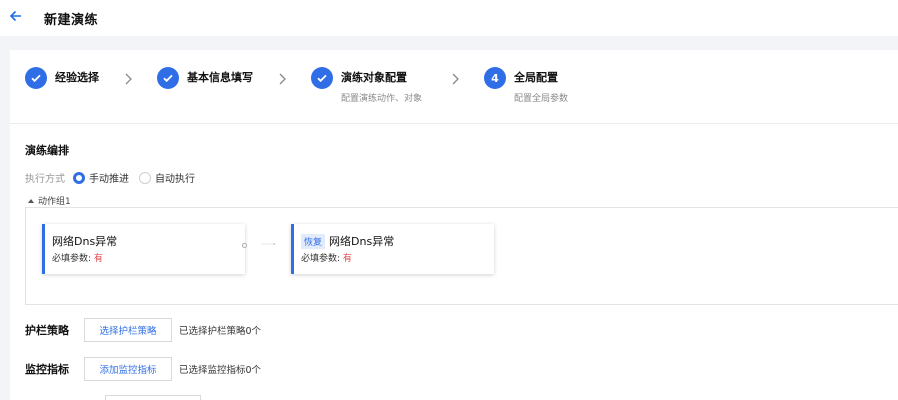 This screenshot has width=898, height=400. What do you see at coordinates (175, 179) in the screenshot?
I see `radio-label: 自动执行` at bounding box center [175, 179].